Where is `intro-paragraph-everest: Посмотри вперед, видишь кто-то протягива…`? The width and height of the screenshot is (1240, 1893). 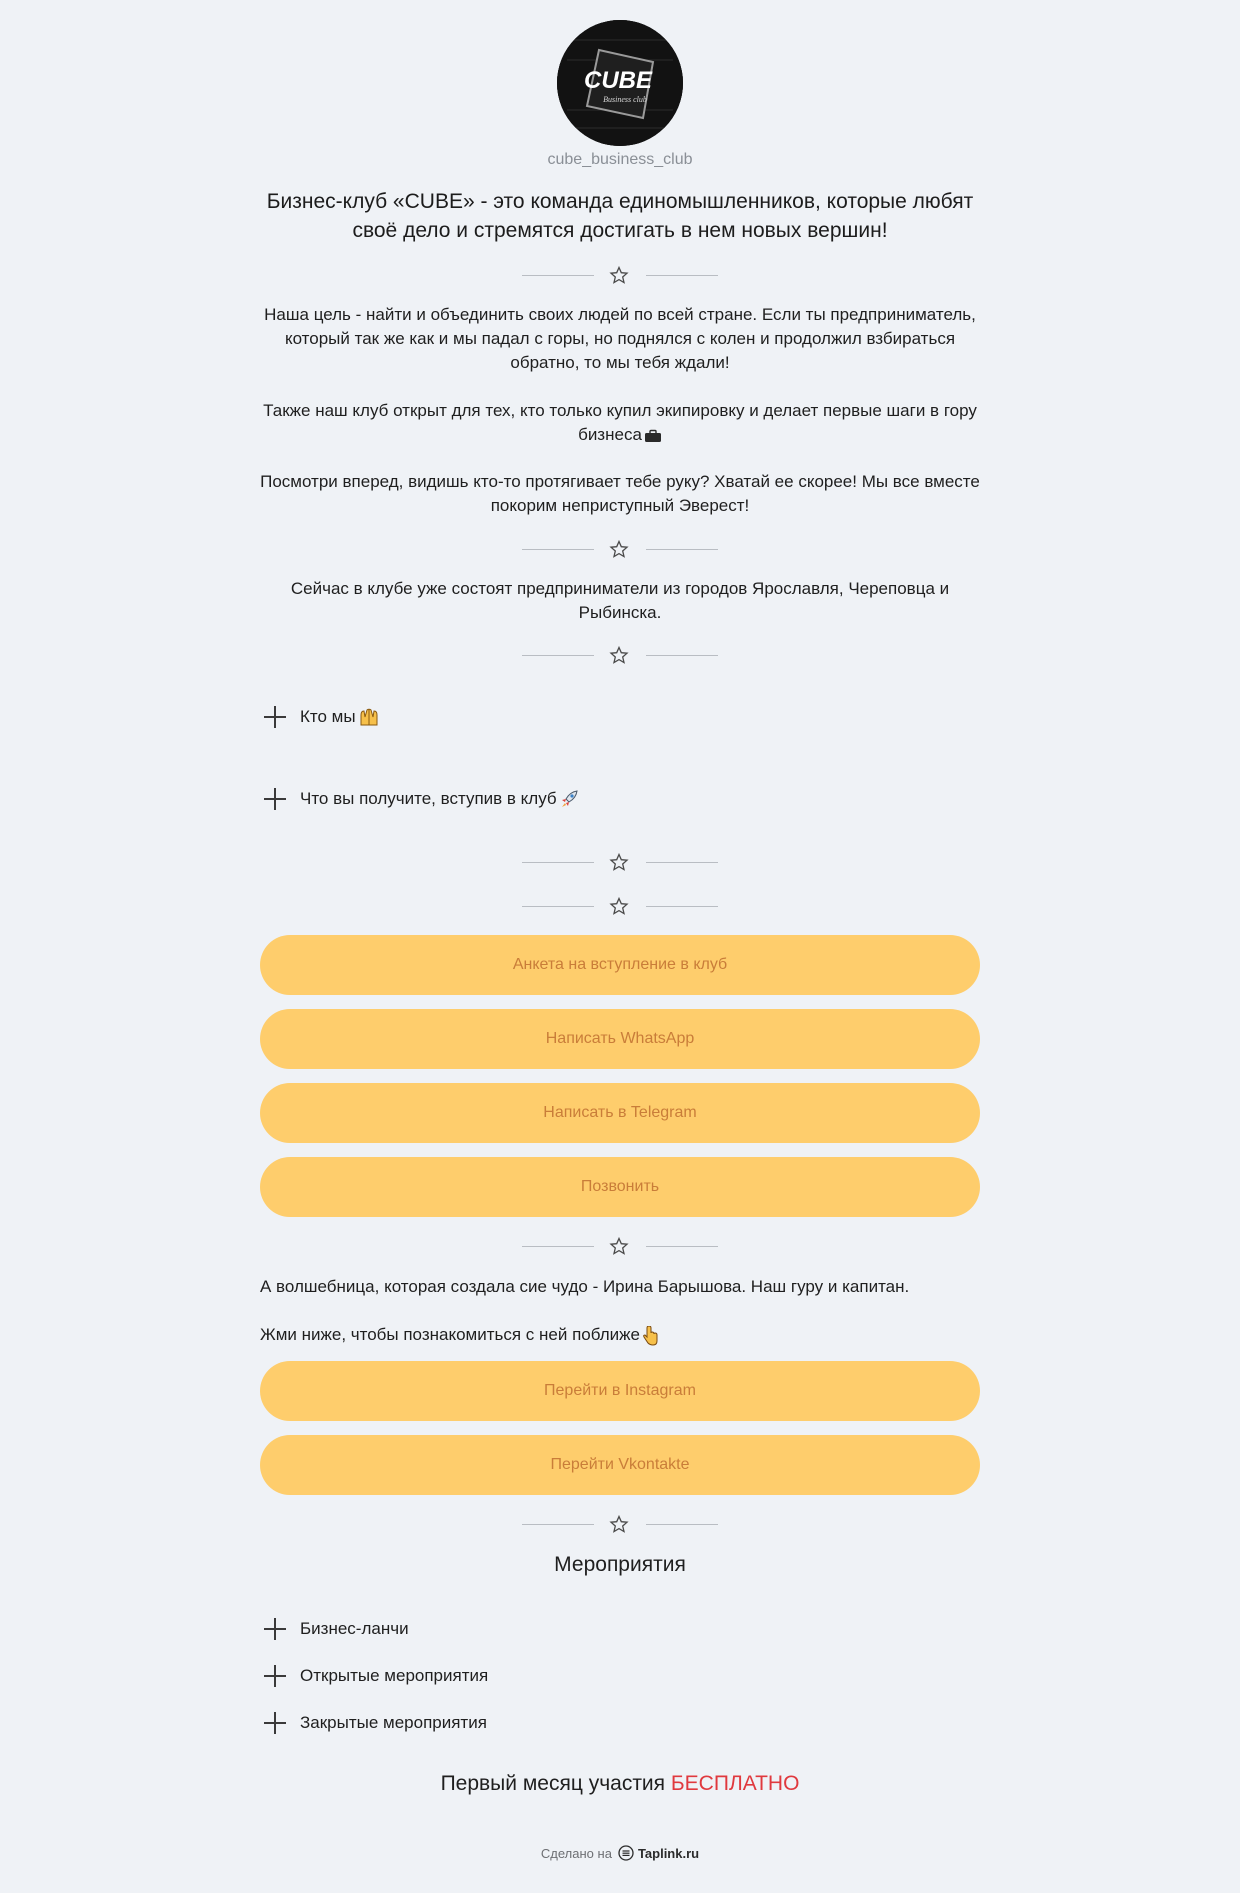 intro-paragraph-everest: Посмотри вперед, видишь кто-то протягива… is located at coordinates (620, 493).